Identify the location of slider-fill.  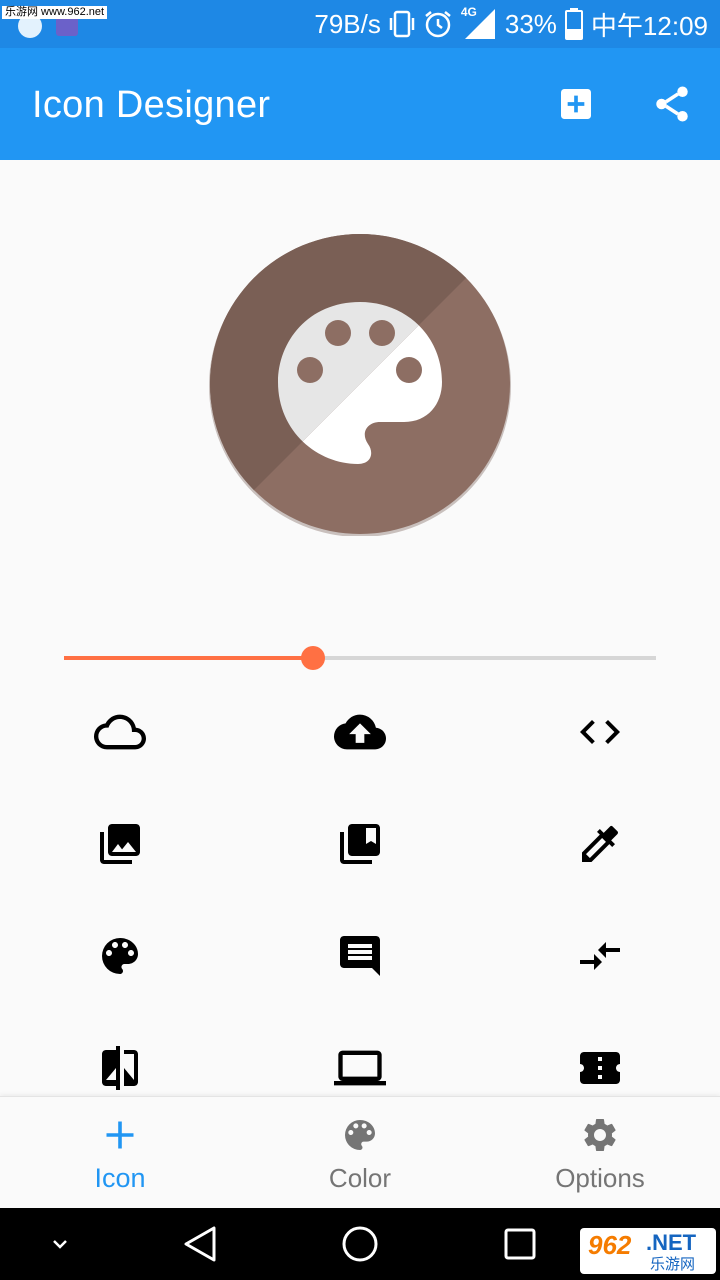
(188, 658).